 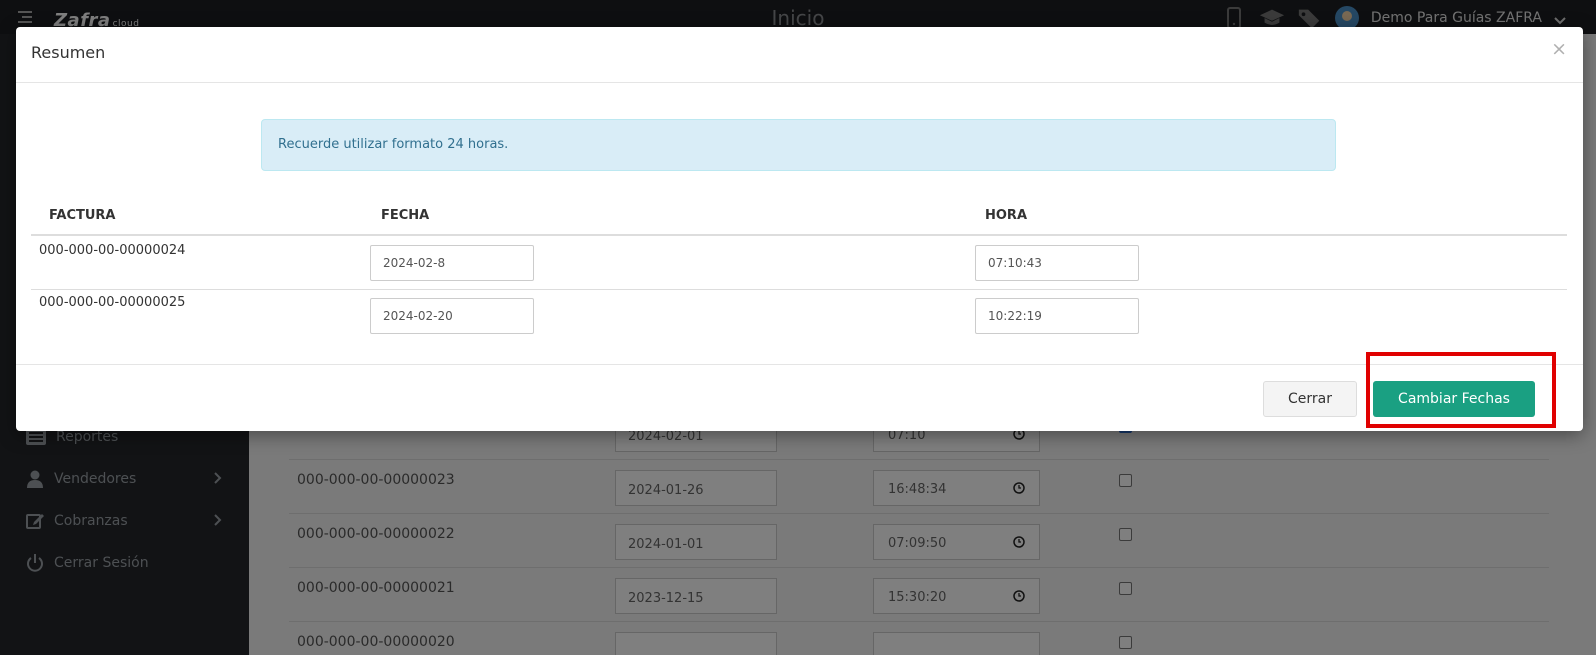 I want to click on column-header-factura: FACTURA, so click(x=82, y=215).